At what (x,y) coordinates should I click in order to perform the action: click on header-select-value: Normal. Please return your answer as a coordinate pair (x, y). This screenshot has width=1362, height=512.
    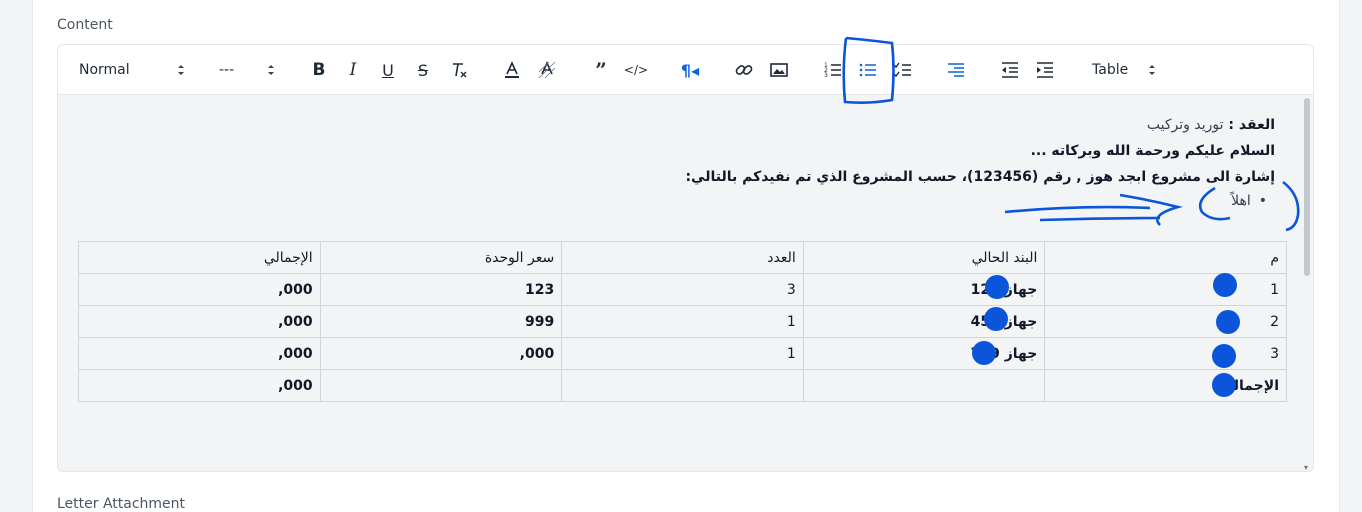
    Looking at the image, I should click on (104, 70).